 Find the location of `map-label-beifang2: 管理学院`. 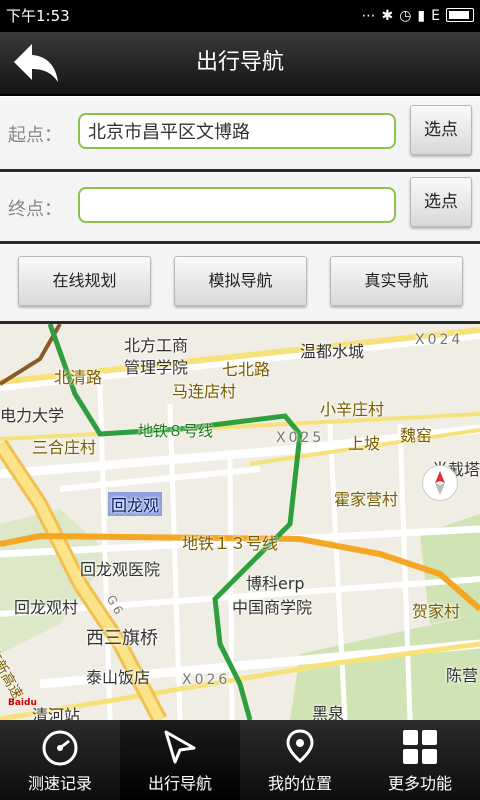

map-label-beifang2: 管理学院 is located at coordinates (156, 367).